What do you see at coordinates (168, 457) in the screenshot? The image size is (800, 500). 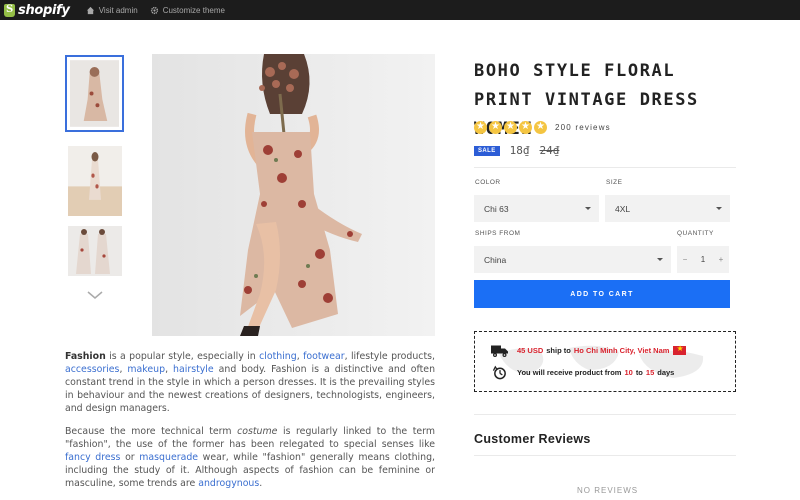 I see `masquerade-link: masquerade` at bounding box center [168, 457].